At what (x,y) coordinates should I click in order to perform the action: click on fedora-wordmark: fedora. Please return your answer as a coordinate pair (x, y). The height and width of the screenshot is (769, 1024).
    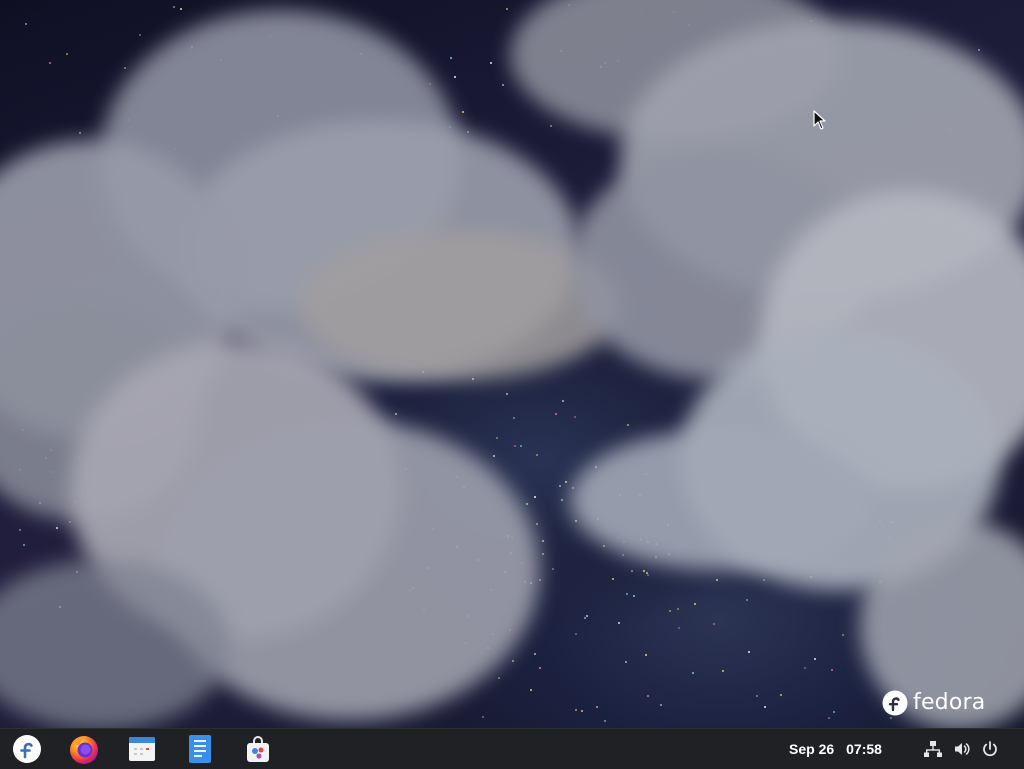
    Looking at the image, I should click on (949, 702).